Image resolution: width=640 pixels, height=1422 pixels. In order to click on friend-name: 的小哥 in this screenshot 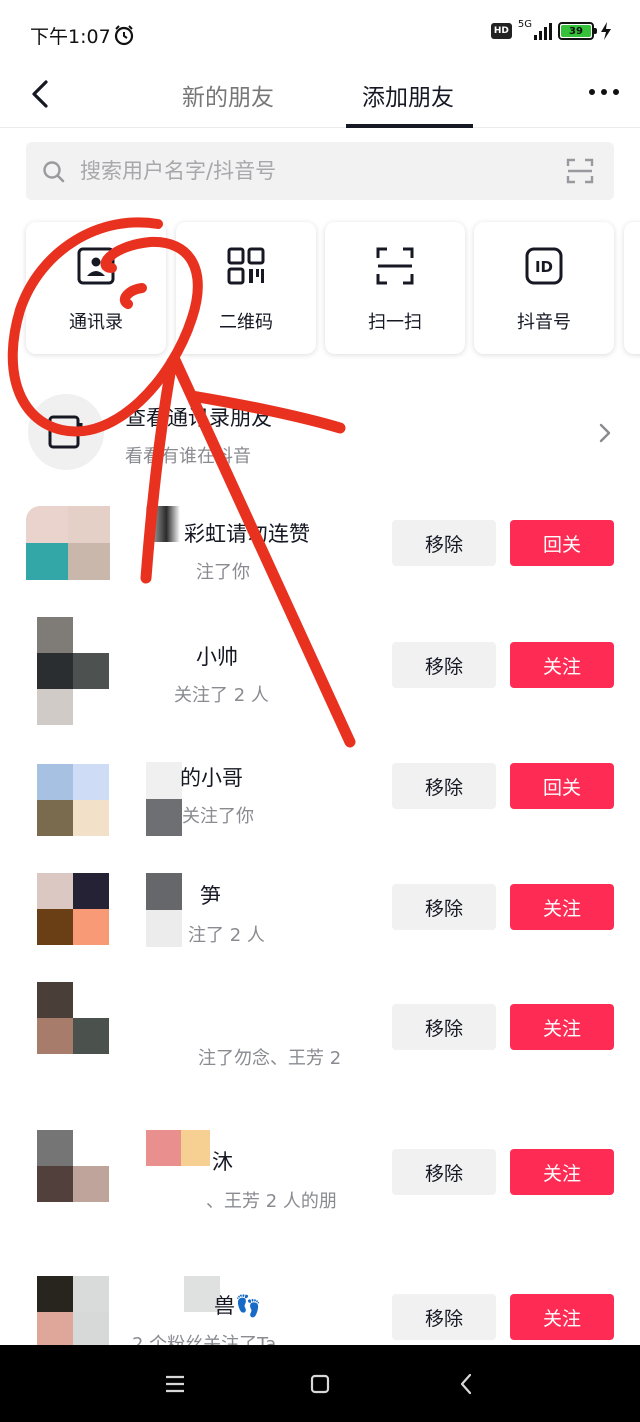, I will do `click(211, 778)`.